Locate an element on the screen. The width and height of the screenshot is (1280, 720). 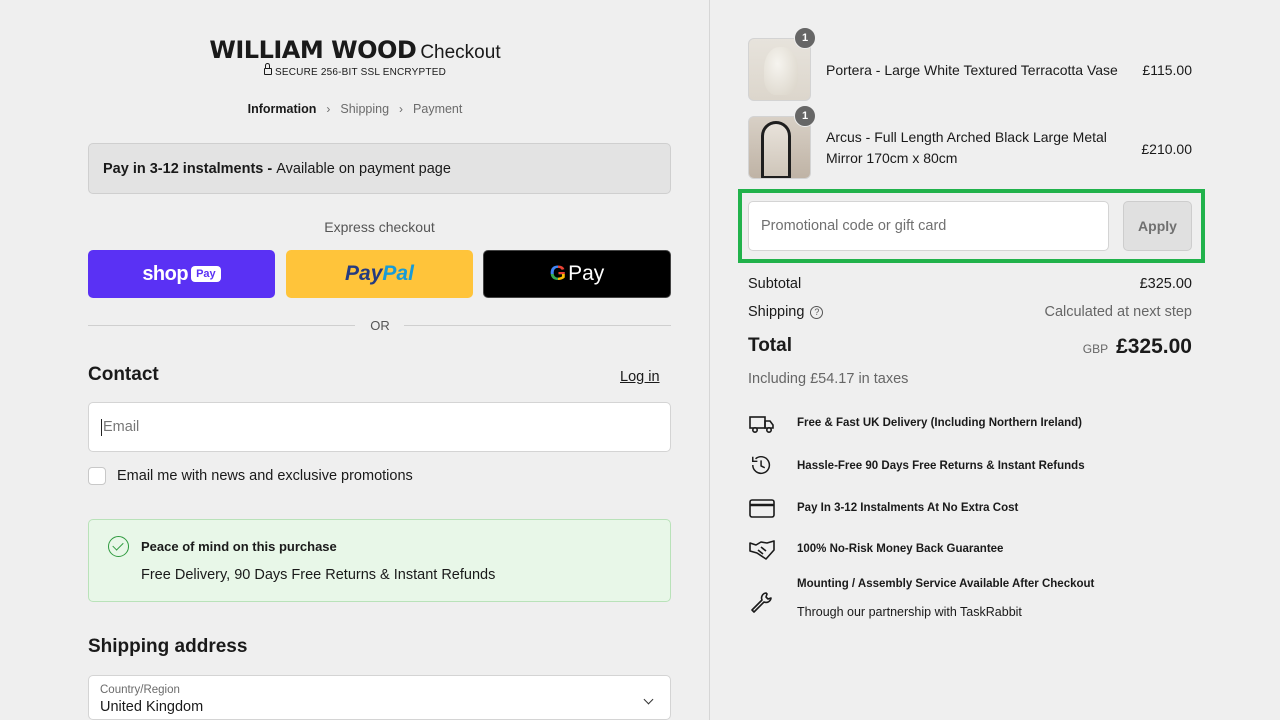
total-value: £325.00 is located at coordinates (1154, 346).